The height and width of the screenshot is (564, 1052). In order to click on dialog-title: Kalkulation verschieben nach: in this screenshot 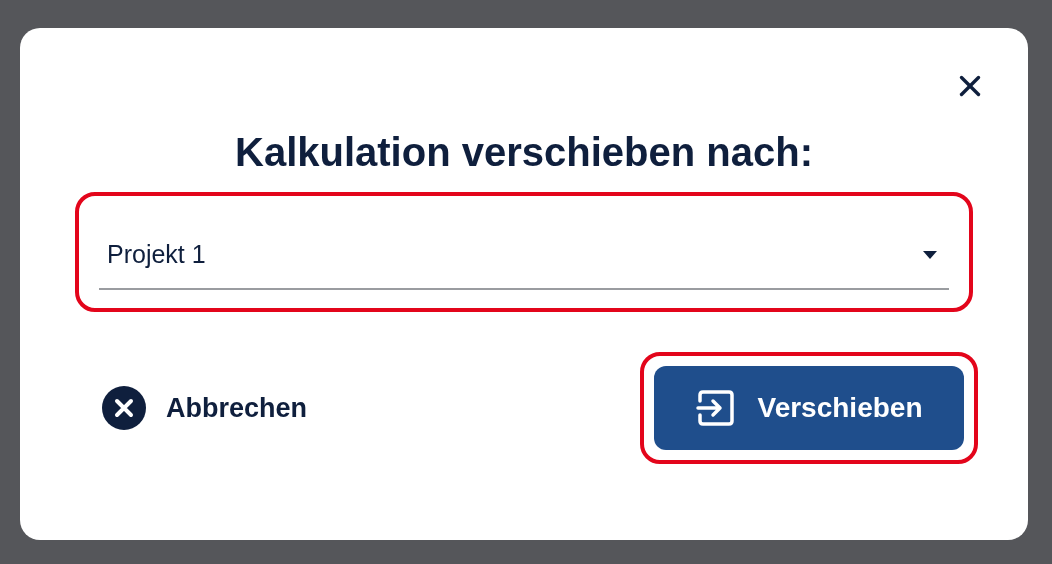, I will do `click(524, 152)`.